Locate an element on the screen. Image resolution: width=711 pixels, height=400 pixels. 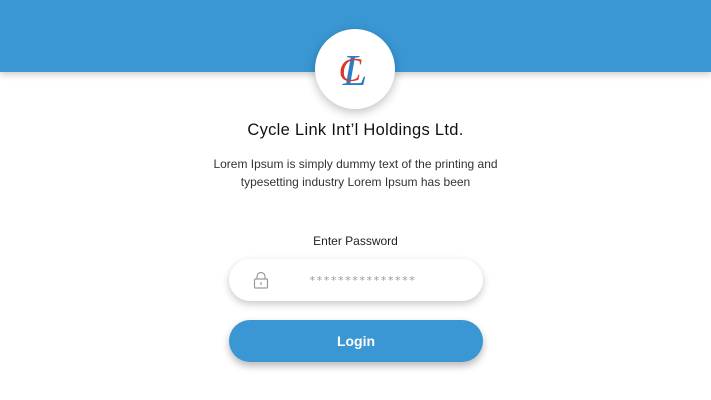
password-field is located at coordinates (356, 280).